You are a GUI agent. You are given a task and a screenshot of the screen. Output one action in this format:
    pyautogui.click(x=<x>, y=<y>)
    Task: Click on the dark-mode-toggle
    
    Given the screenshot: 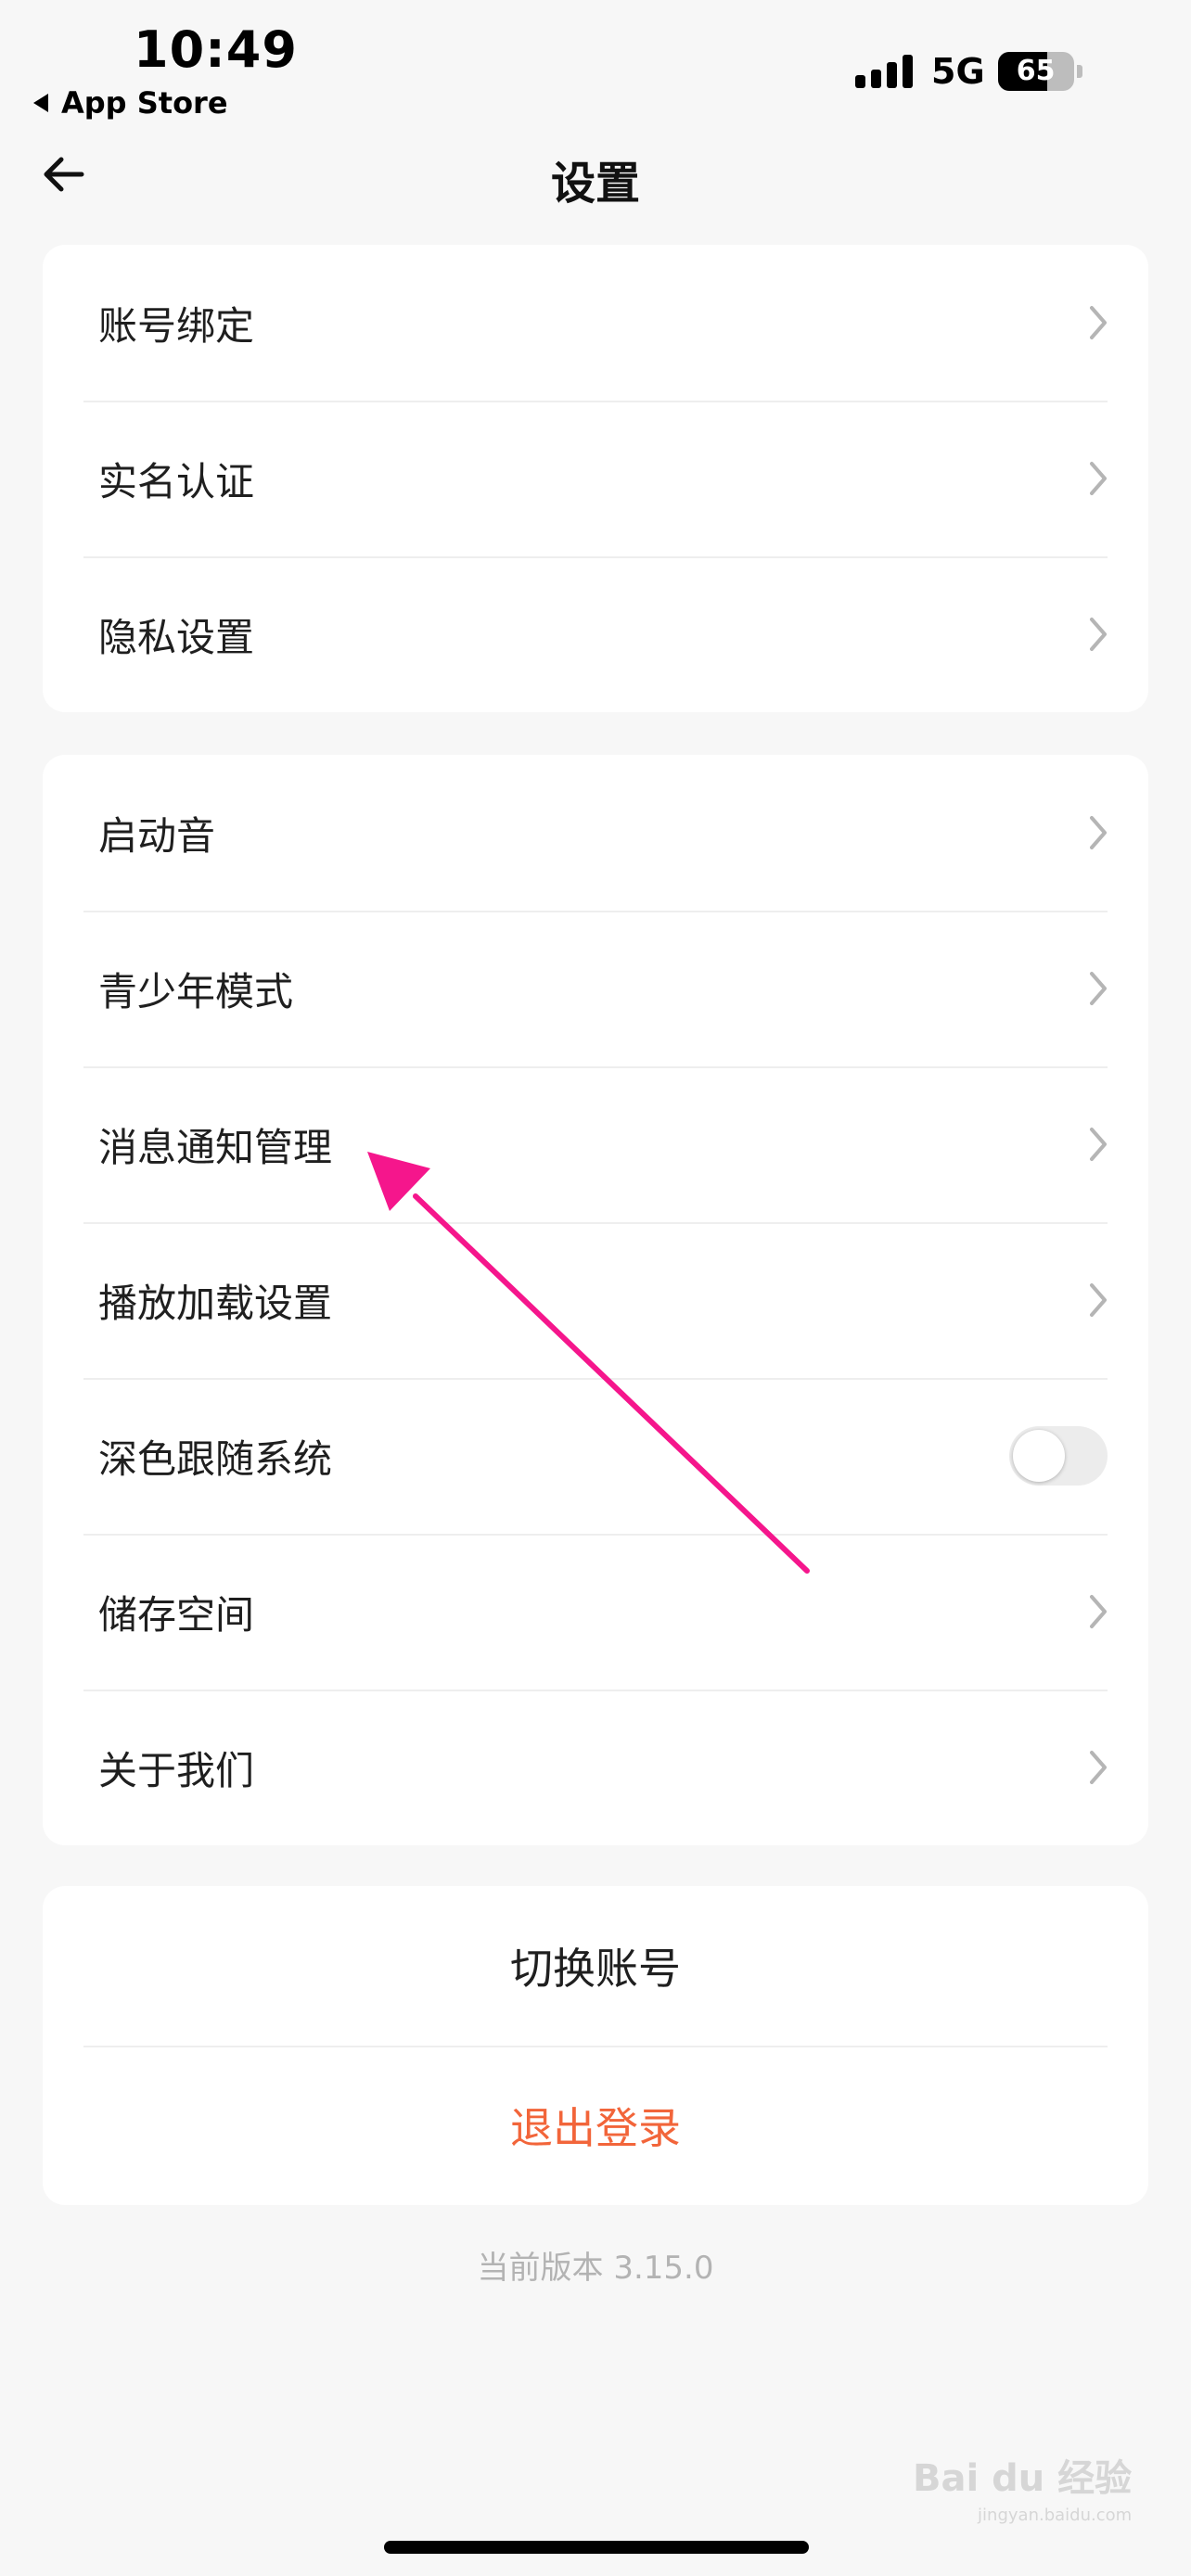 What is the action you would take?
    pyautogui.click(x=1058, y=1456)
    